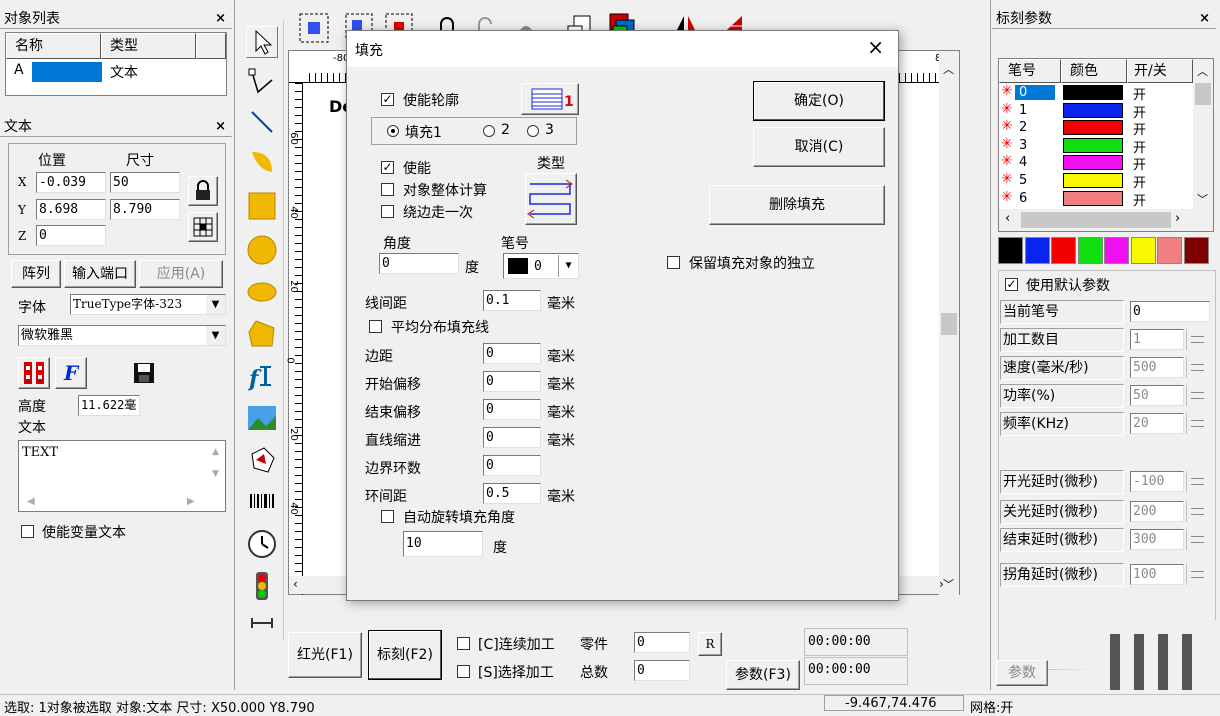  What do you see at coordinates (1160, 71) in the screenshot?
I see `col-onoff-header: 开/关` at bounding box center [1160, 71].